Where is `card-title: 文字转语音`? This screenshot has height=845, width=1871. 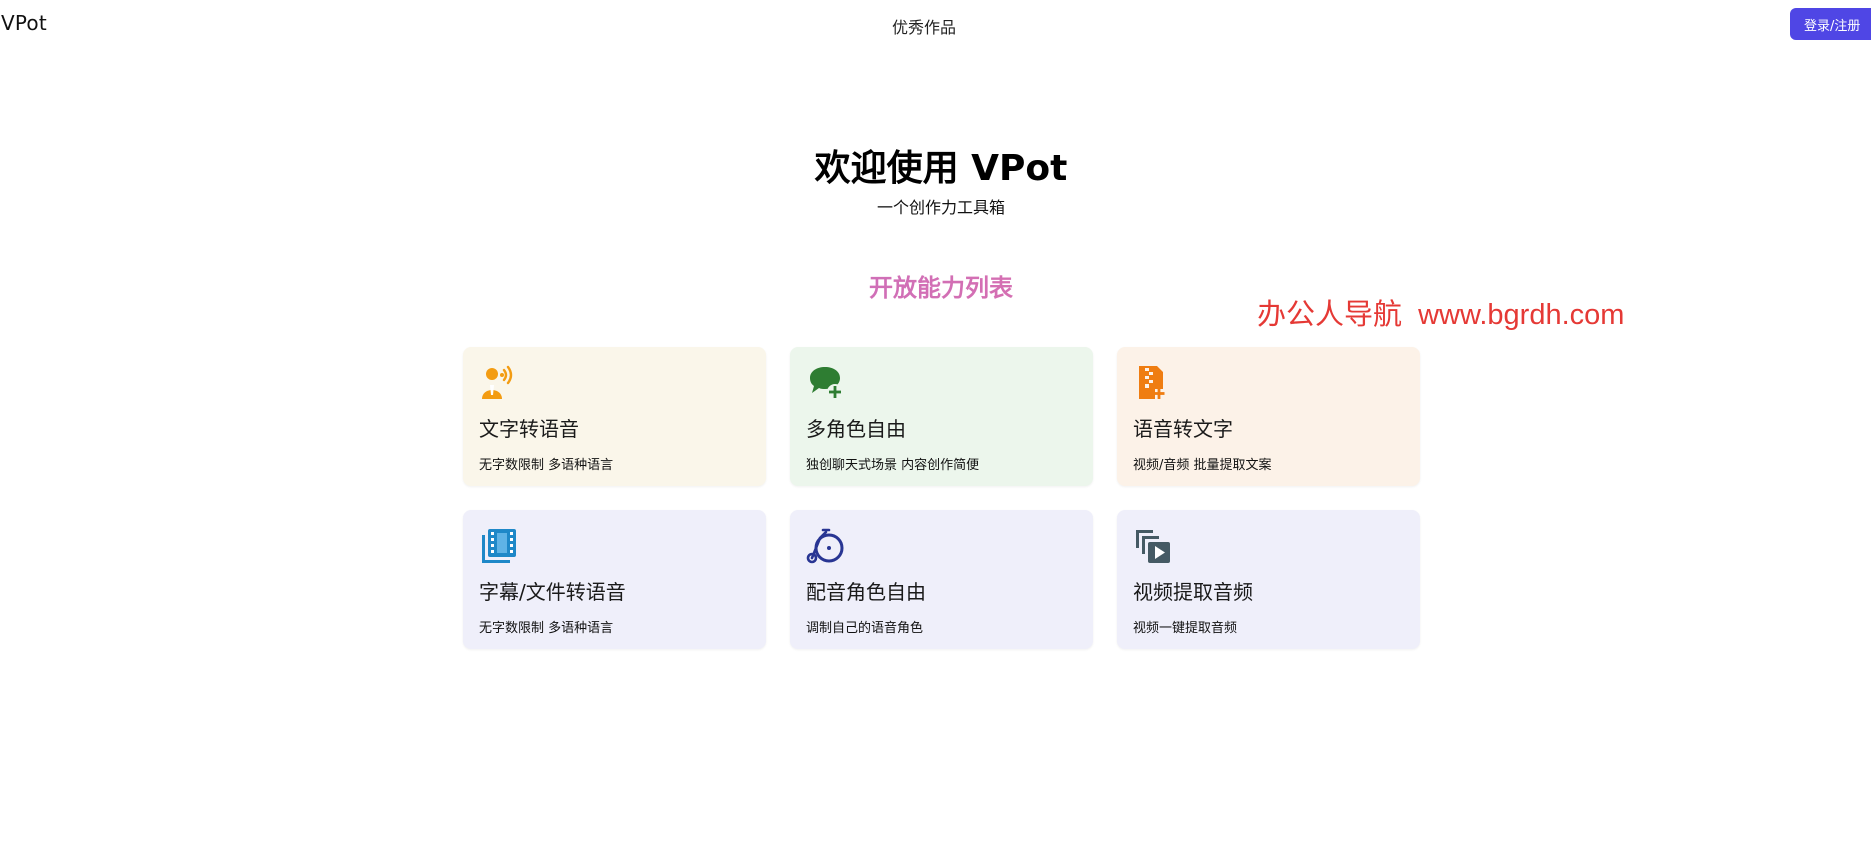 card-title: 文字转语音 is located at coordinates (529, 429).